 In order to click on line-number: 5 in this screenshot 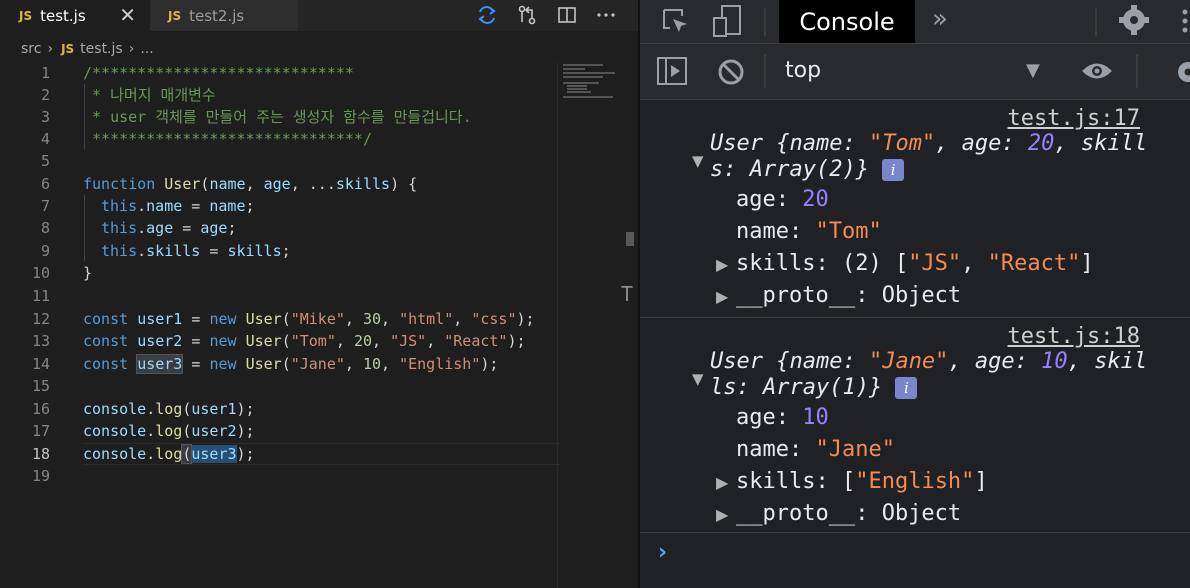, I will do `click(45, 161)`.